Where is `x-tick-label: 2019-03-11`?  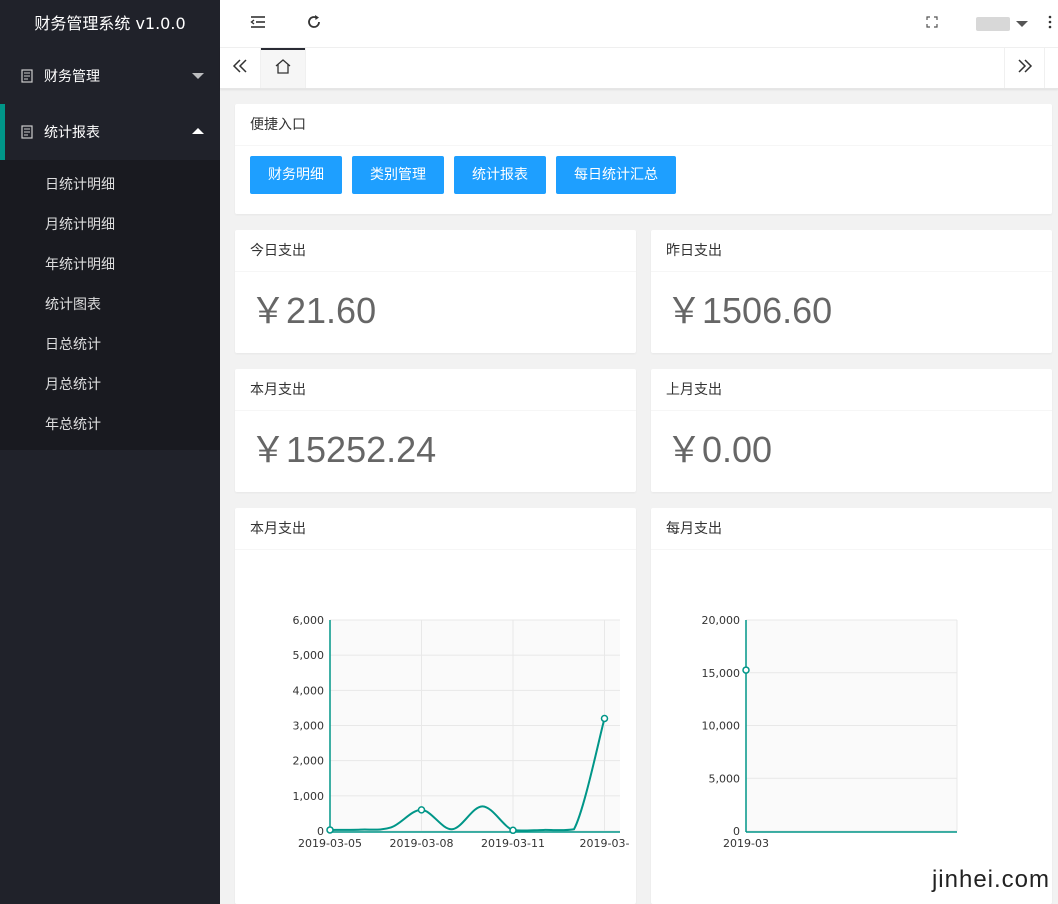
x-tick-label: 2019-03-11 is located at coordinates (513, 843).